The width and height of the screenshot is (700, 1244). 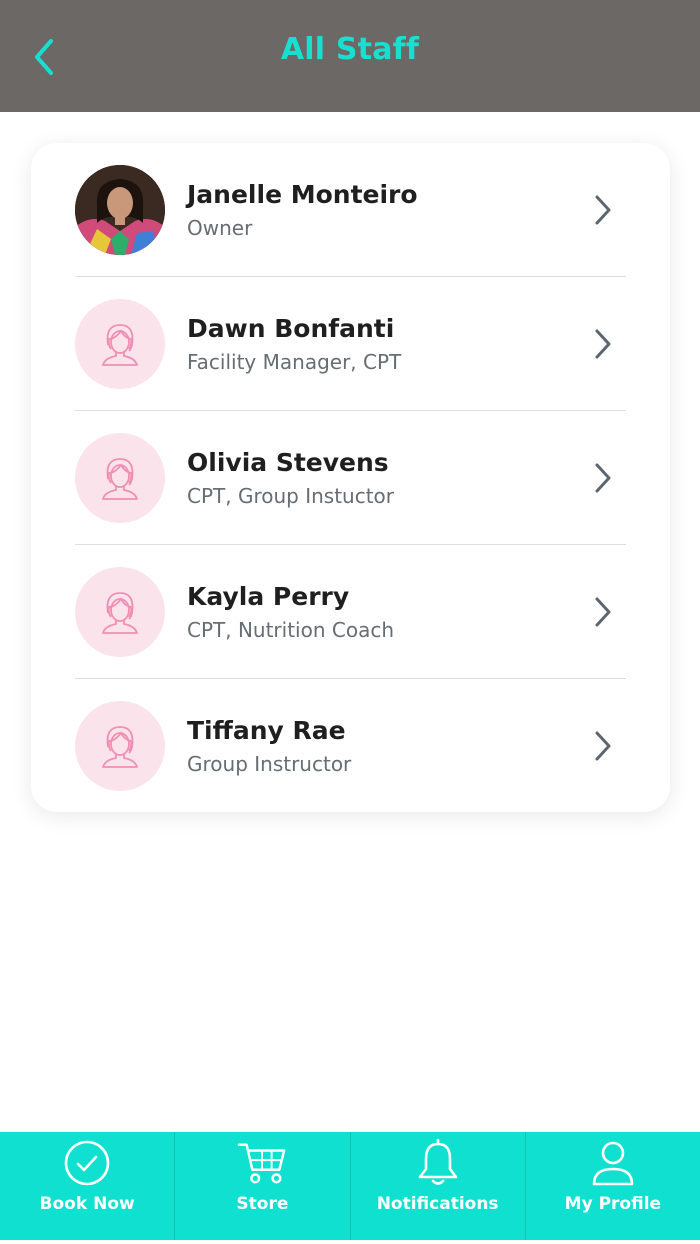 I want to click on bottom-safe-area, so click(x=350, y=1242).